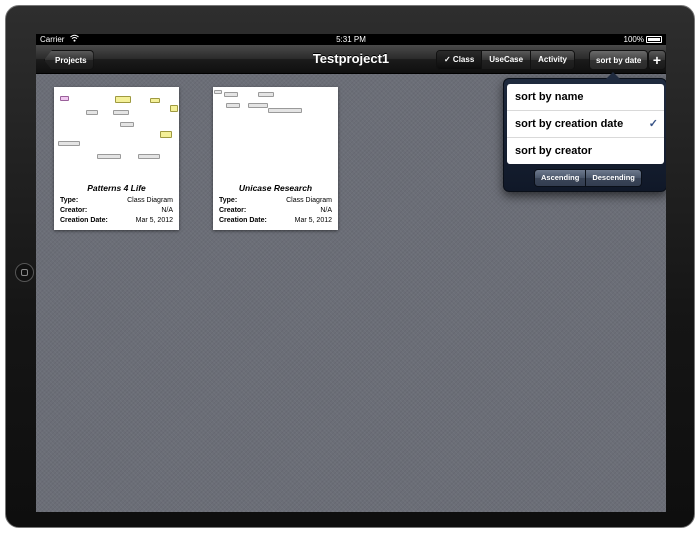 The height and width of the screenshot is (533, 700). I want to click on sort-option-creation-date: sort by creation date ✓, so click(585, 124).